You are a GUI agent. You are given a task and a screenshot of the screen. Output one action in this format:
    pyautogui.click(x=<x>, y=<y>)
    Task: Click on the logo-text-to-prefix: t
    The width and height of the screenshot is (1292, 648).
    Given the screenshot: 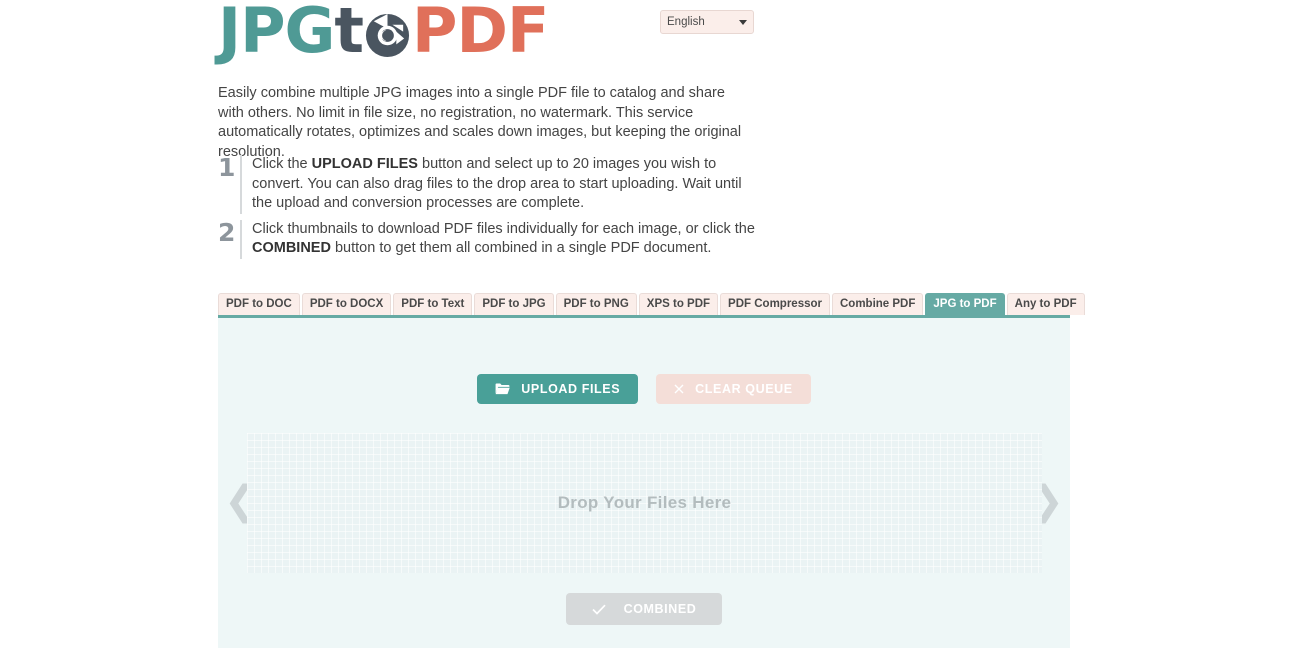 What is the action you would take?
    pyautogui.click(x=349, y=33)
    